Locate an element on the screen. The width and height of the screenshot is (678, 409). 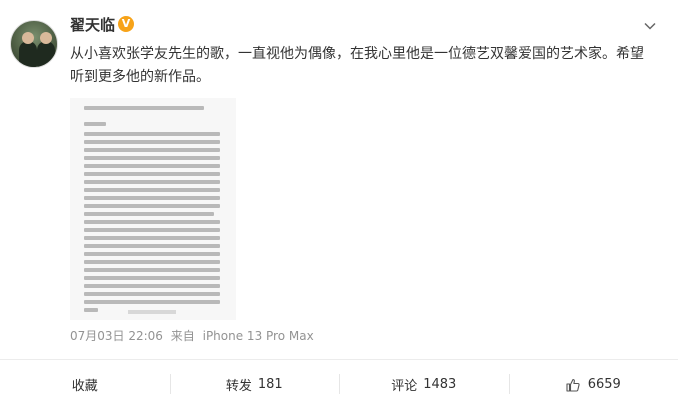
repost-button: 转发 181 is located at coordinates (254, 384).